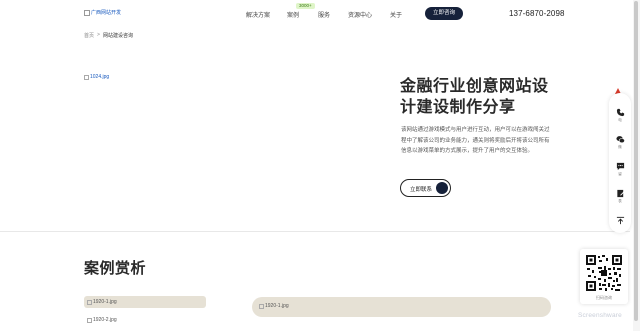 The image size is (640, 331). Describe the element at coordinates (89, 35) in the screenshot. I see `breadcrumb-home: 首页` at that location.